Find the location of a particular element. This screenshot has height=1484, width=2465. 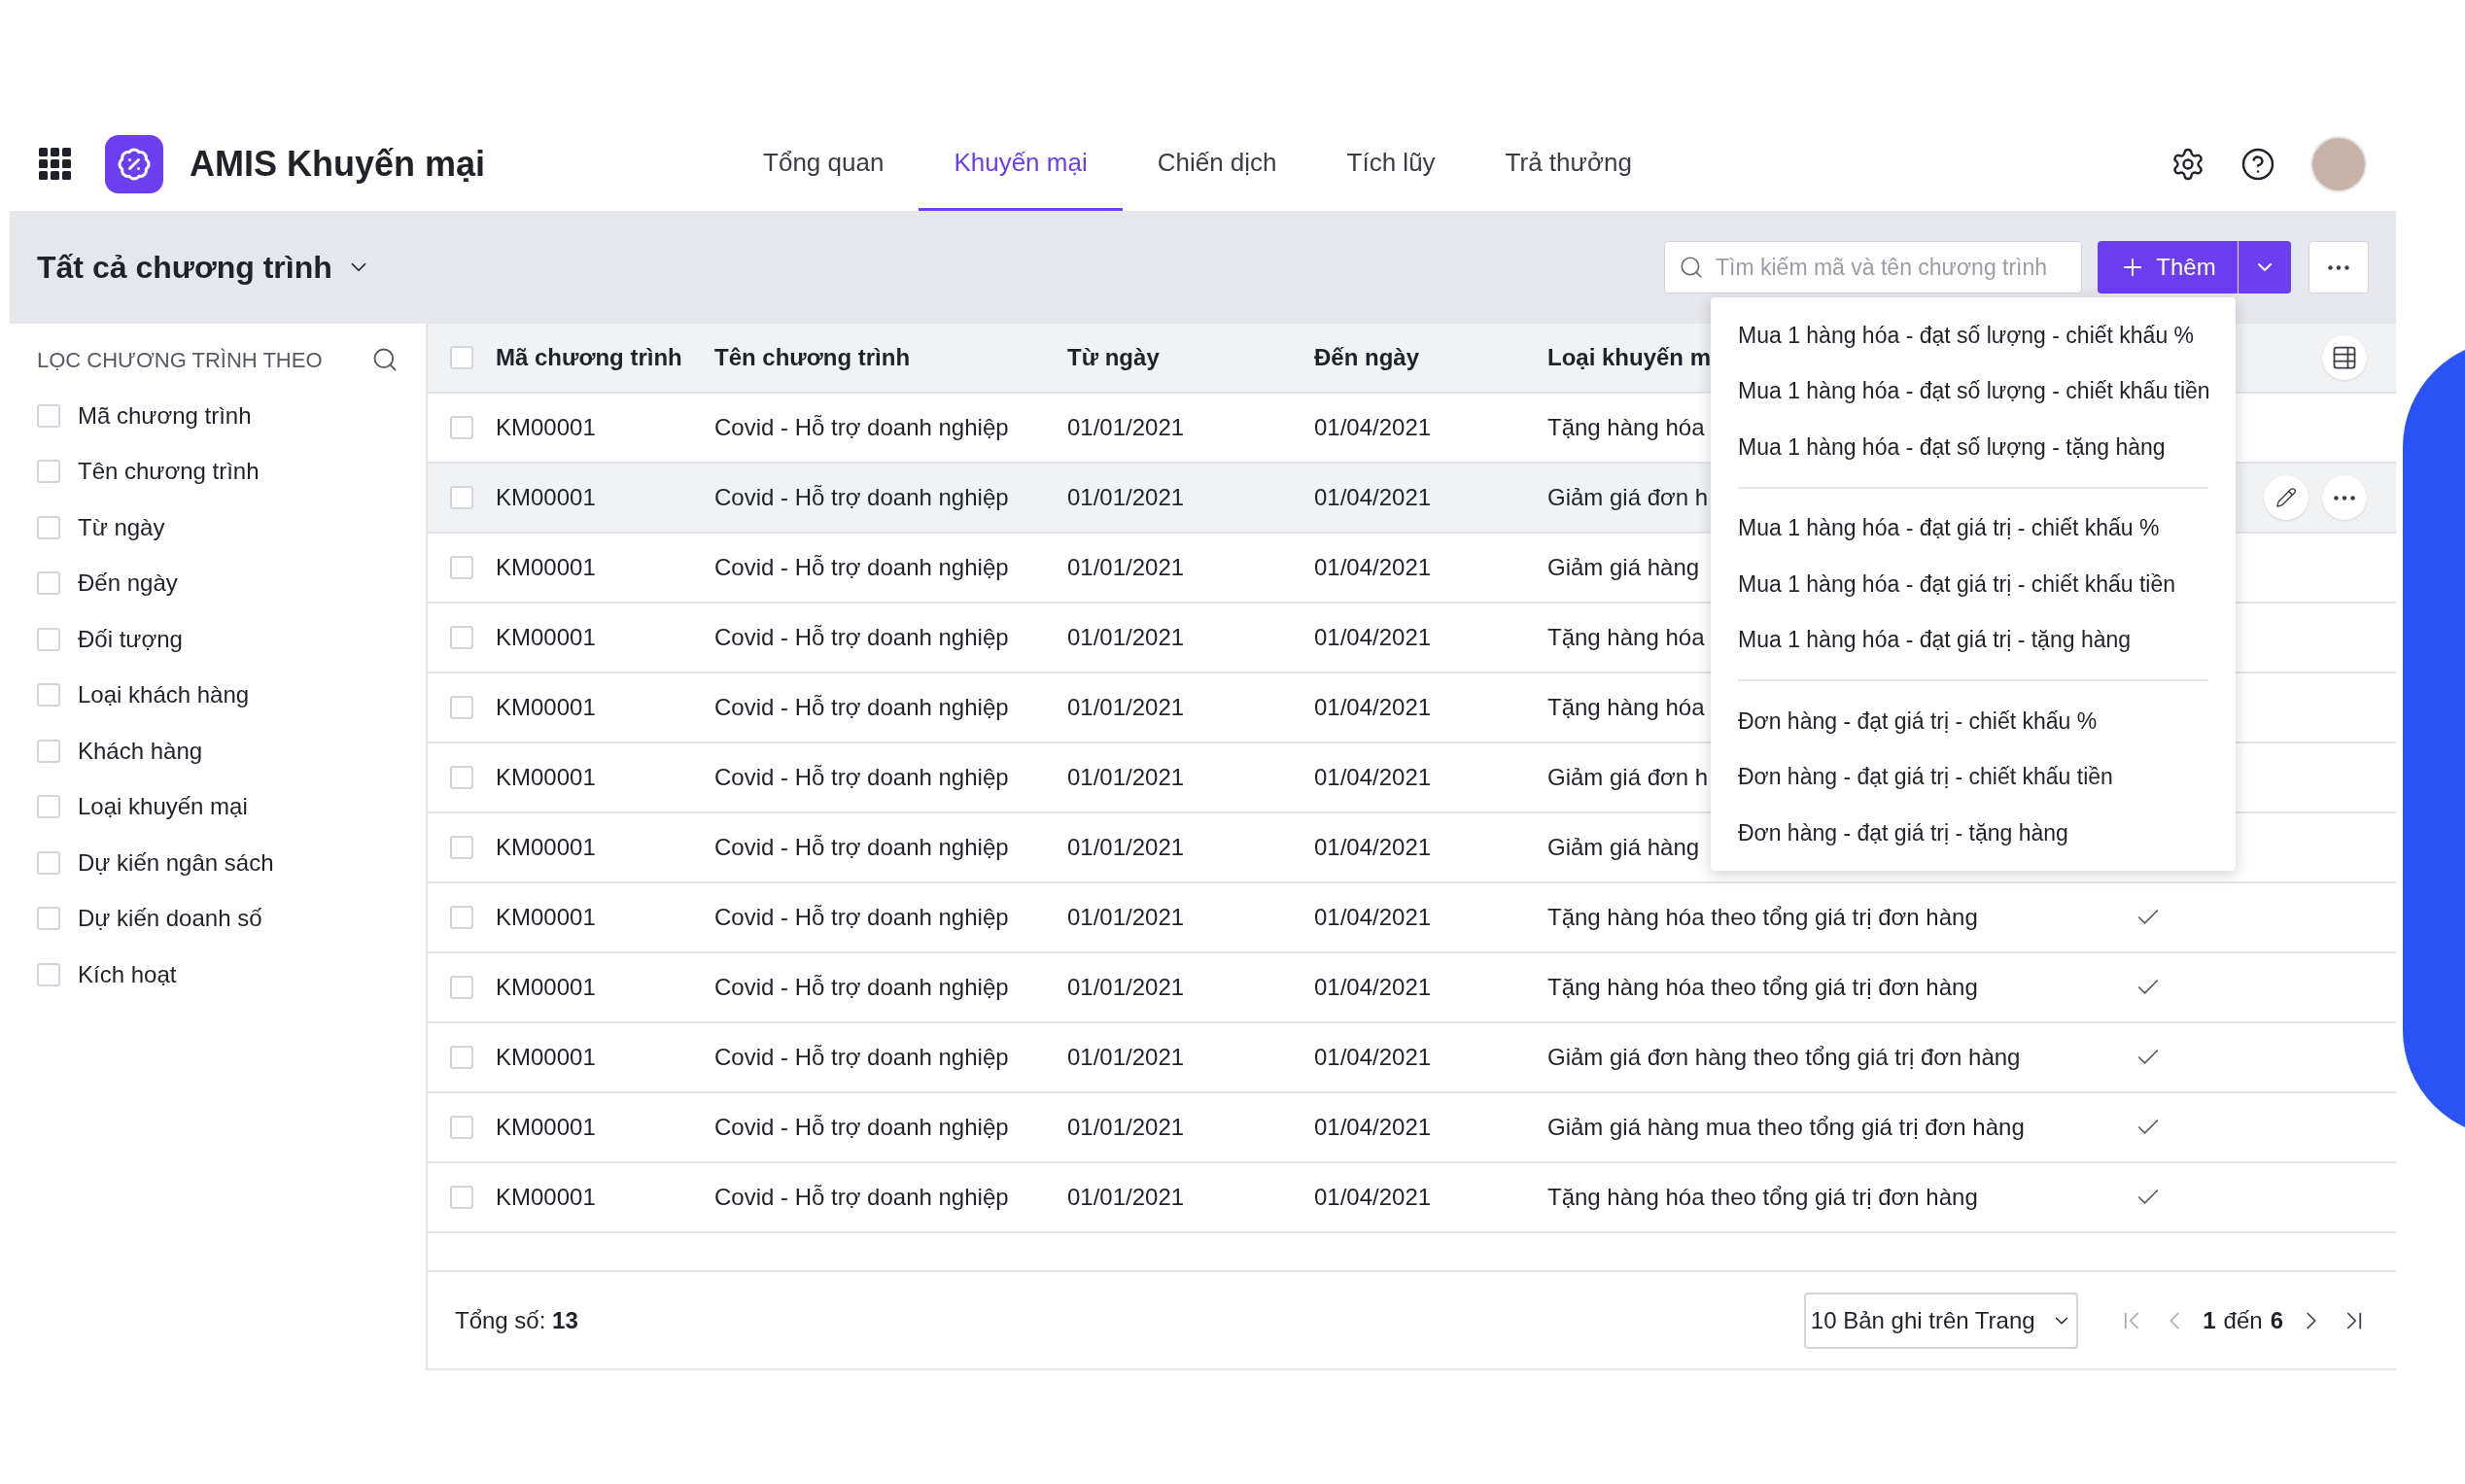

table-cell-text: Tặng hàng hóa theo tổng giá trị đơn hàng is located at coordinates (1763, 1197).